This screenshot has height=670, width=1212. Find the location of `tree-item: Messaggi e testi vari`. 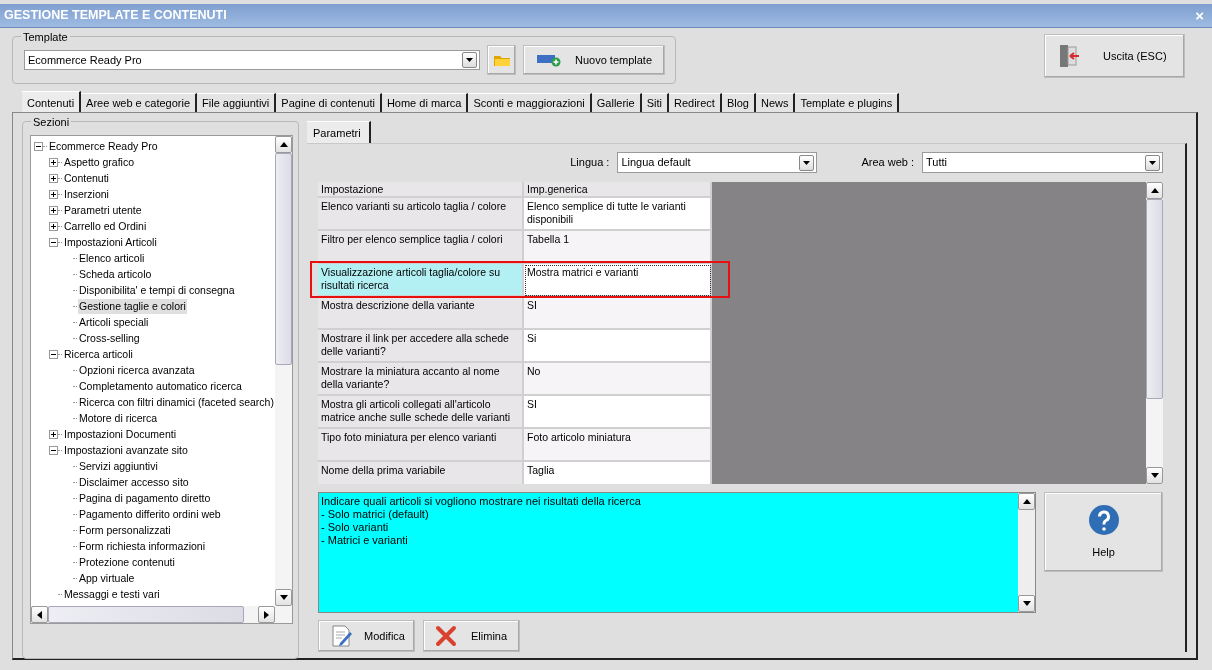

tree-item: Messaggi e testi vari is located at coordinates (112, 594).